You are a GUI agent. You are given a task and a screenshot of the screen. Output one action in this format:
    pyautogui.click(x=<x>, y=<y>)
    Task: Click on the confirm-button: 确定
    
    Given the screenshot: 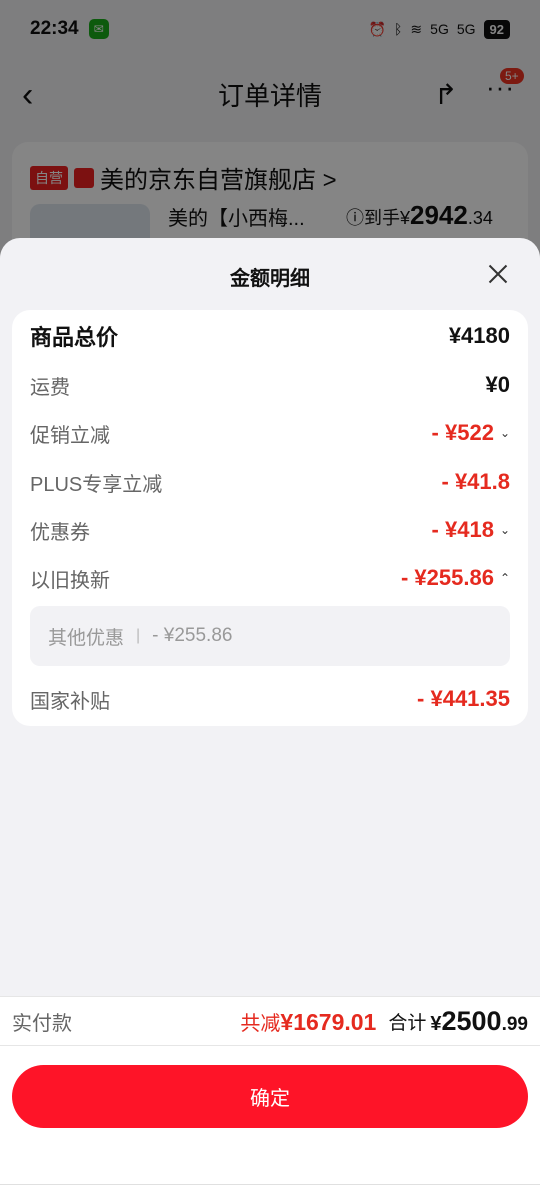 What is the action you would take?
    pyautogui.click(x=270, y=1096)
    